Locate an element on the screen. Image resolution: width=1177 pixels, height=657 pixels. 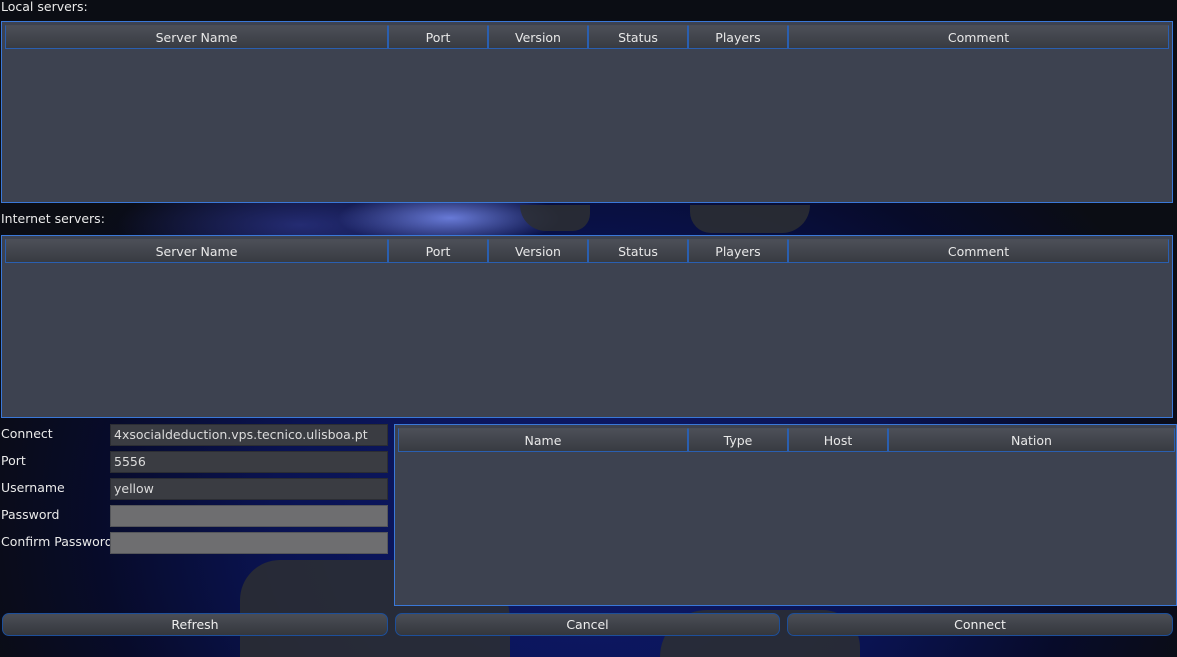
cancel-button: Cancel is located at coordinates (587, 624).